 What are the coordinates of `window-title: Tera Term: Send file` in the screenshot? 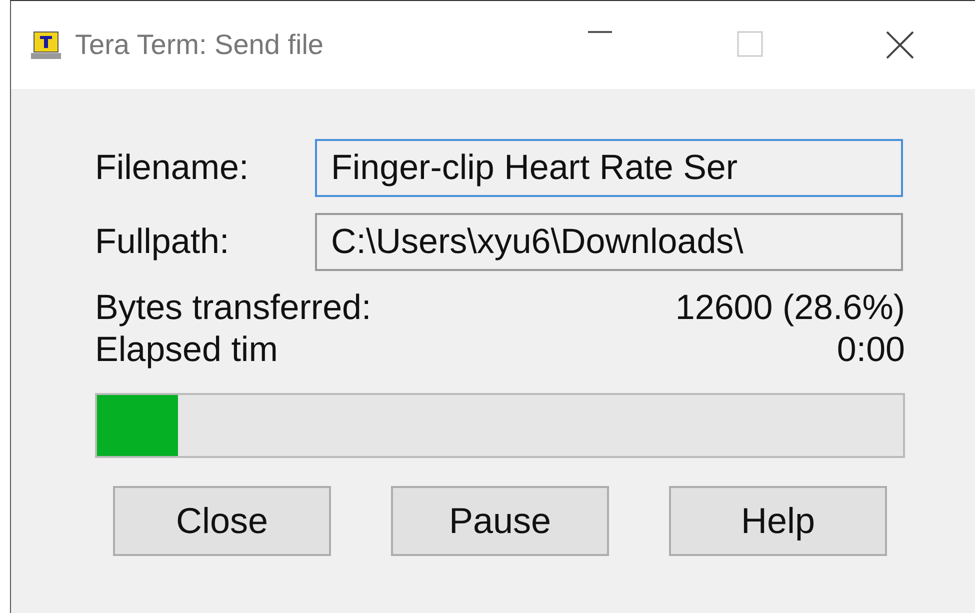 It's located at (199, 45).